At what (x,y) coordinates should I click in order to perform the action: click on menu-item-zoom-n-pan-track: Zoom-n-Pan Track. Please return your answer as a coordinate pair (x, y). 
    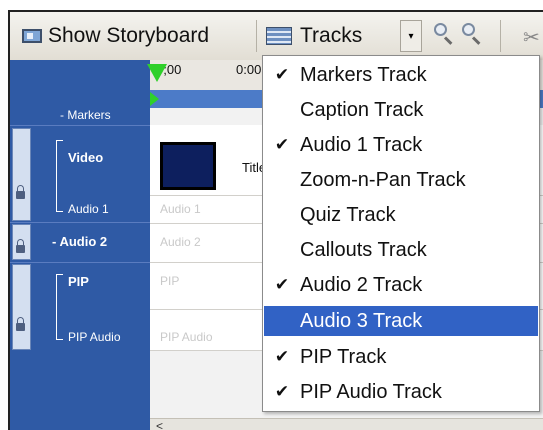
    Looking at the image, I should click on (401, 180).